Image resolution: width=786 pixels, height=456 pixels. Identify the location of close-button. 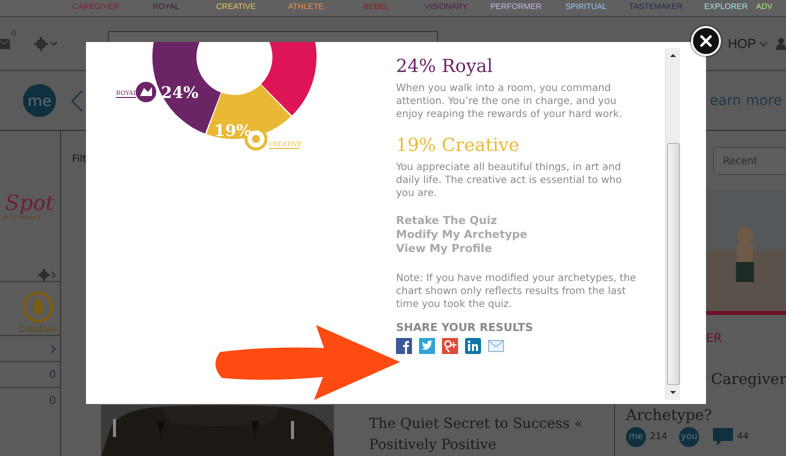
(706, 41).